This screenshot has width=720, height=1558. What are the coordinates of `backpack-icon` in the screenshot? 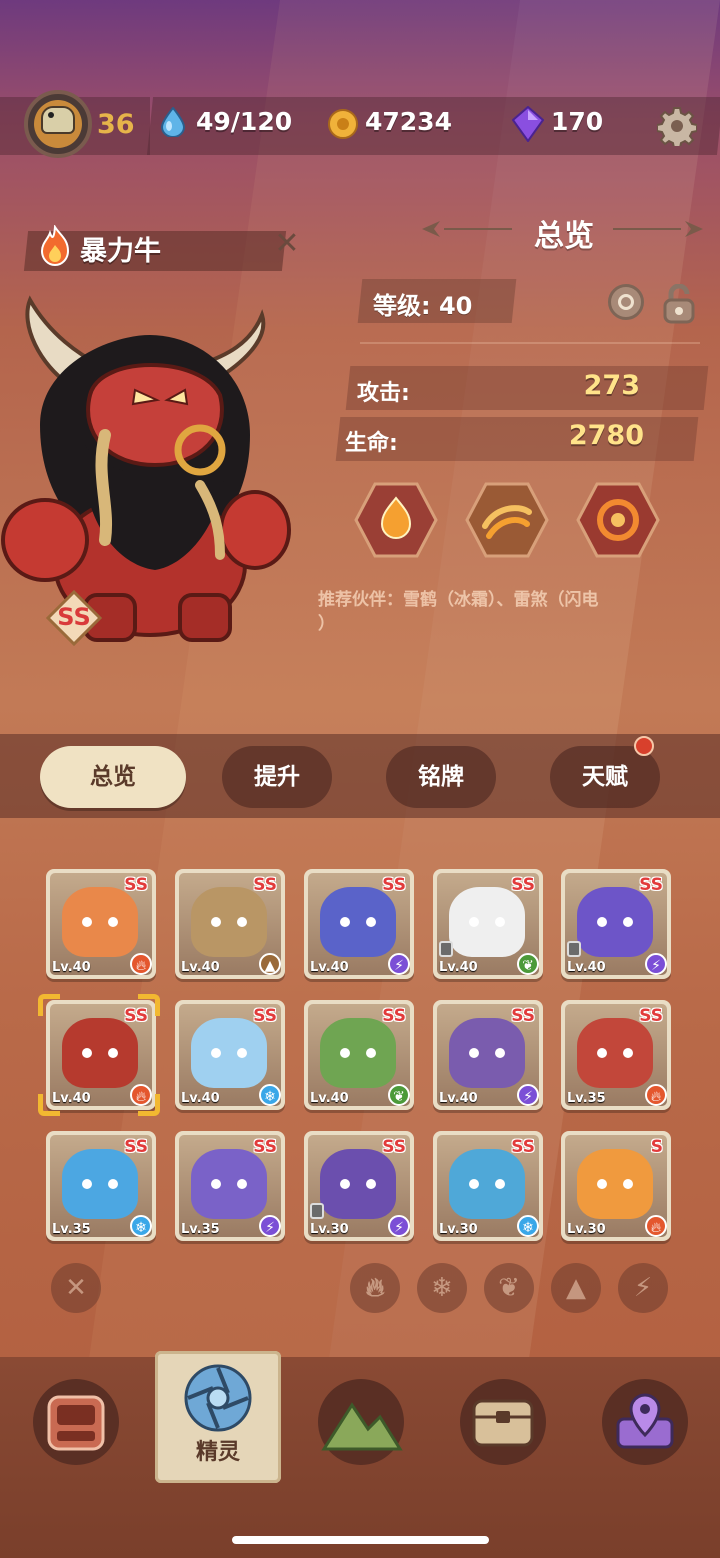 It's located at (76, 1423).